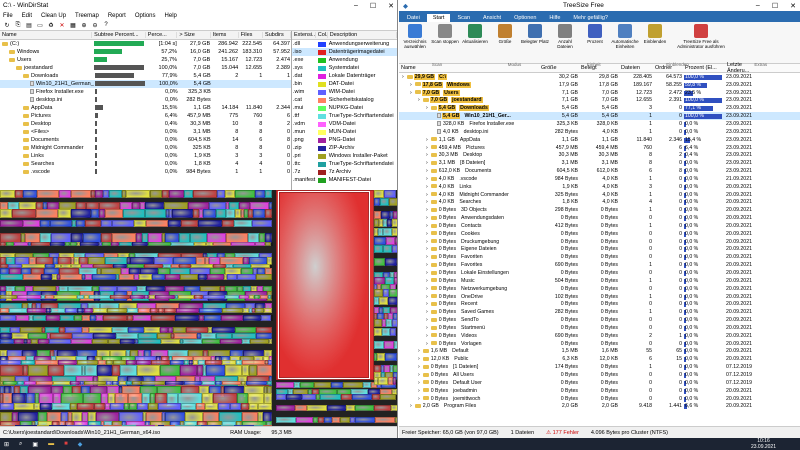 This screenshot has width=800, height=450. I want to click on extension-row: .mun MUN-Datei, so click(344, 132).